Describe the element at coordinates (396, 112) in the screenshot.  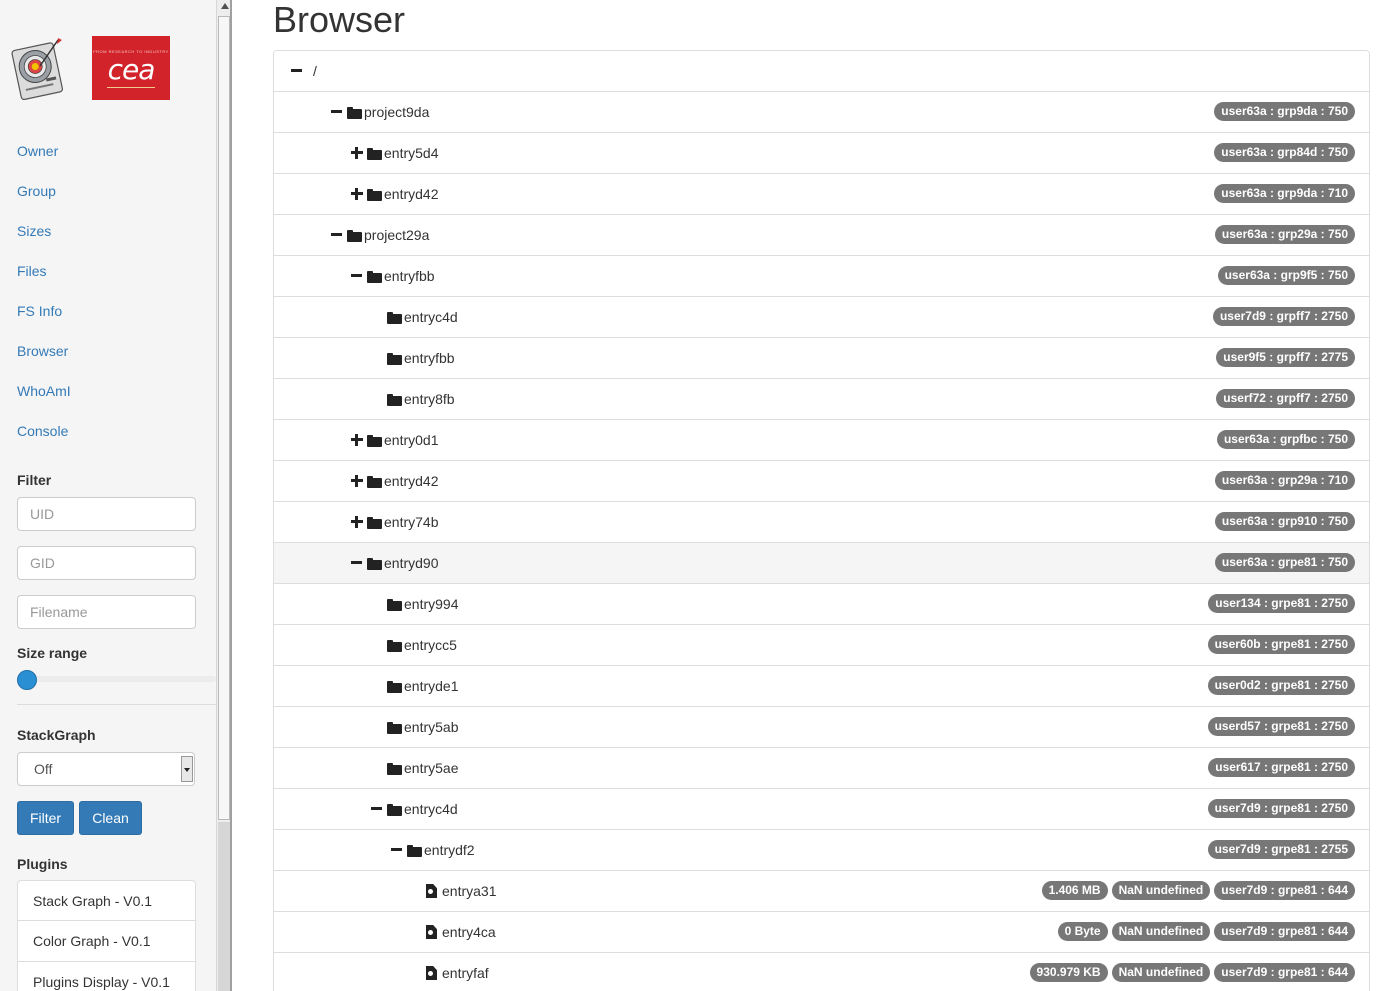
I see `tree-node-name: project9da` at that location.